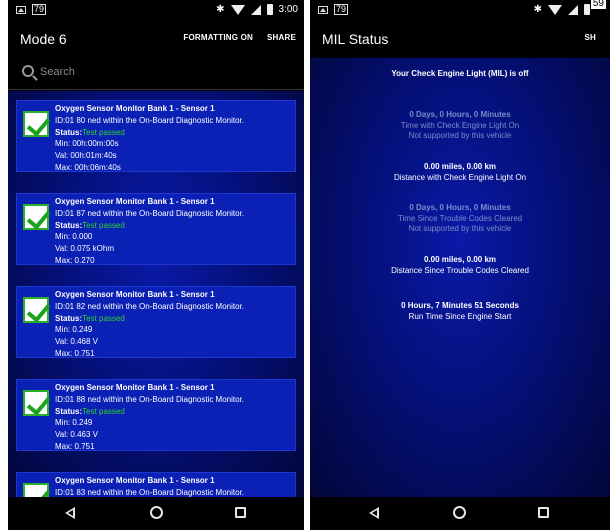 The width and height of the screenshot is (612, 530). What do you see at coordinates (57, 72) in the screenshot?
I see `search-input: Search` at bounding box center [57, 72].